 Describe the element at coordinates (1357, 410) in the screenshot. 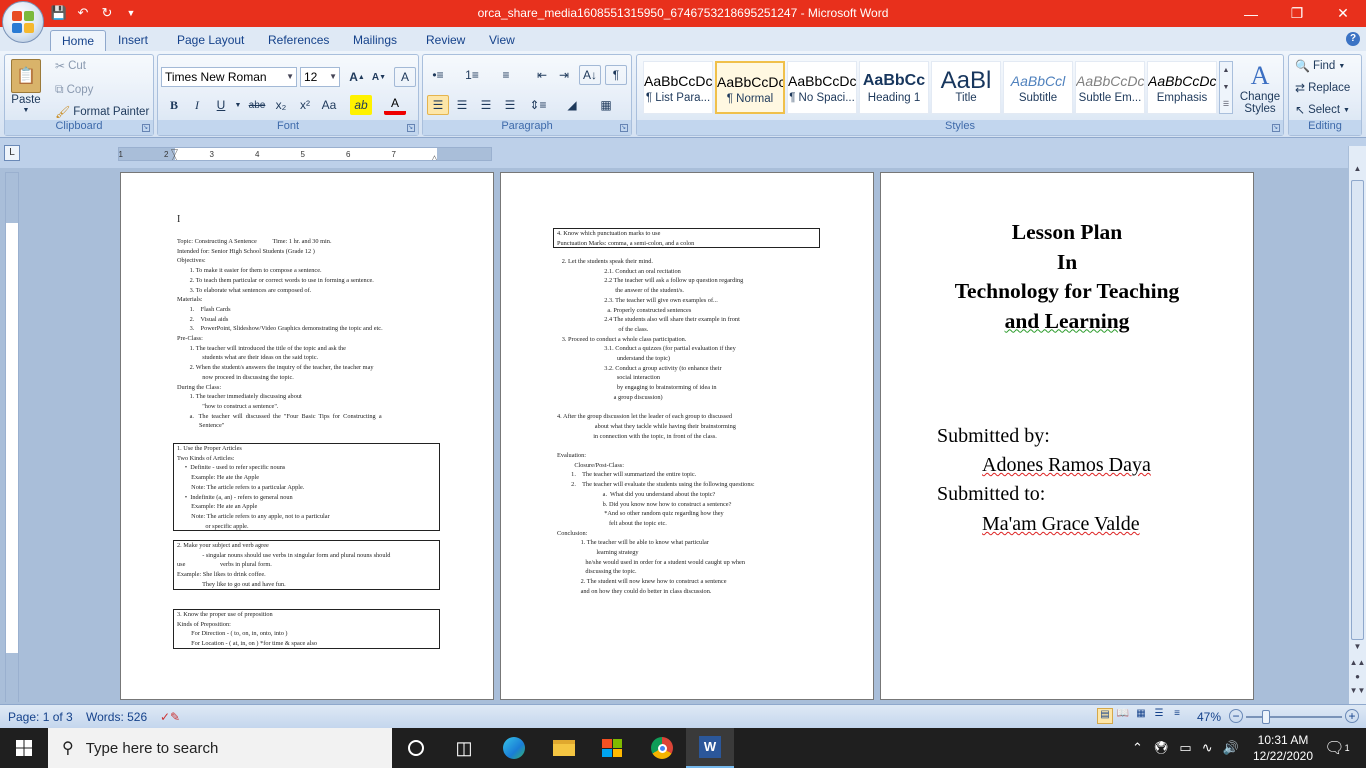

I see `scroll-thumb` at that location.